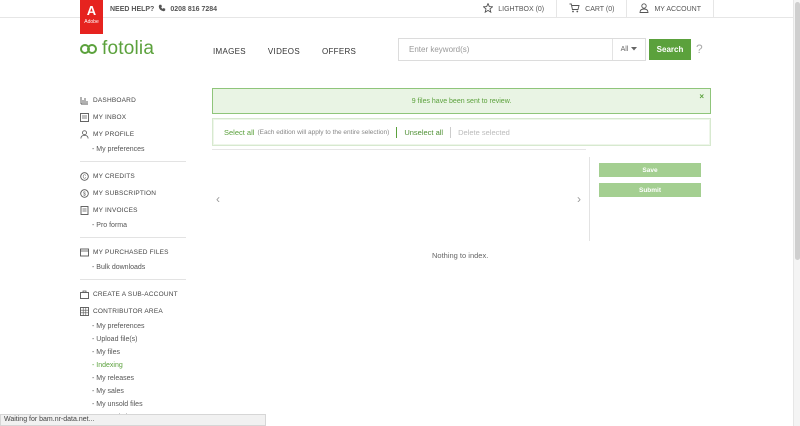 This screenshot has width=800, height=426. What do you see at coordinates (634, 49) in the screenshot?
I see `caret-down-icon` at bounding box center [634, 49].